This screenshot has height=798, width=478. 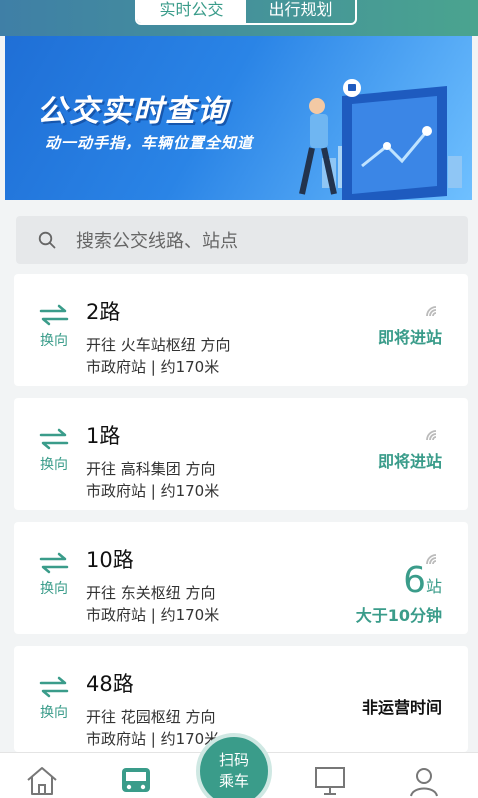 I want to click on arrival-status: 大于10分钟, so click(x=398, y=615).